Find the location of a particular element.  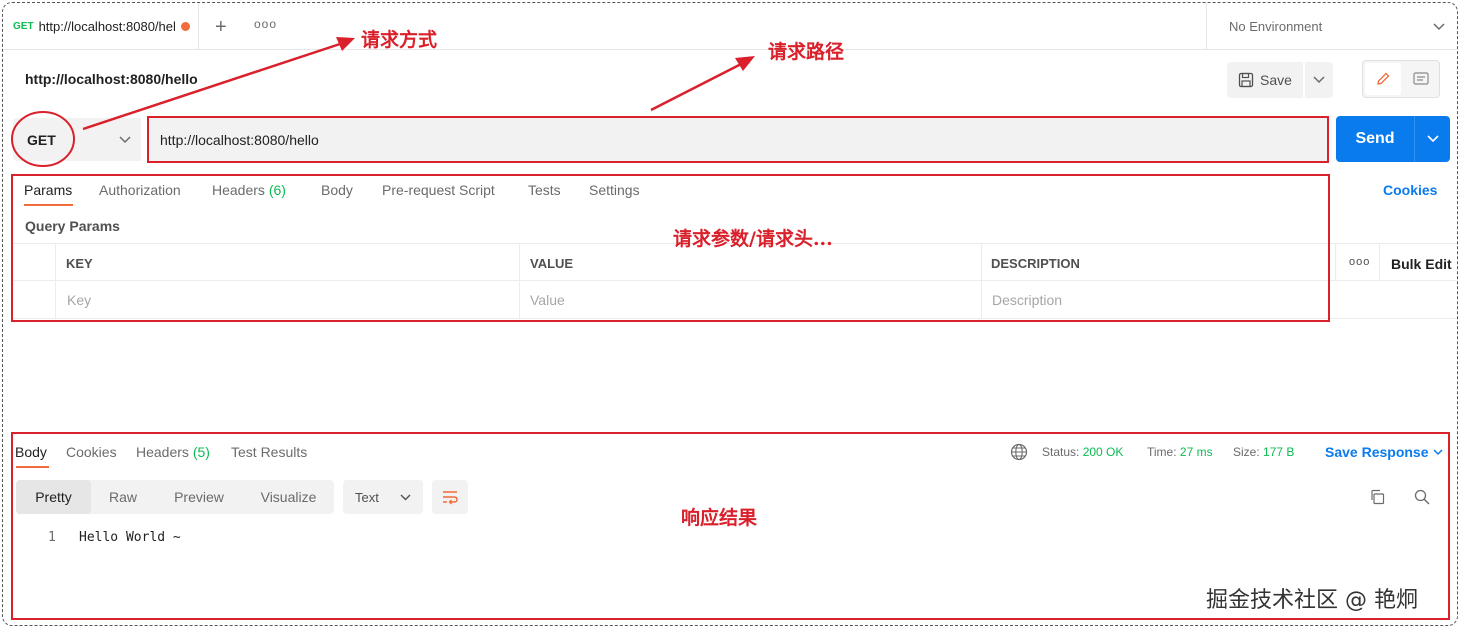

annotation-method-arrow is located at coordinates (216, 85).